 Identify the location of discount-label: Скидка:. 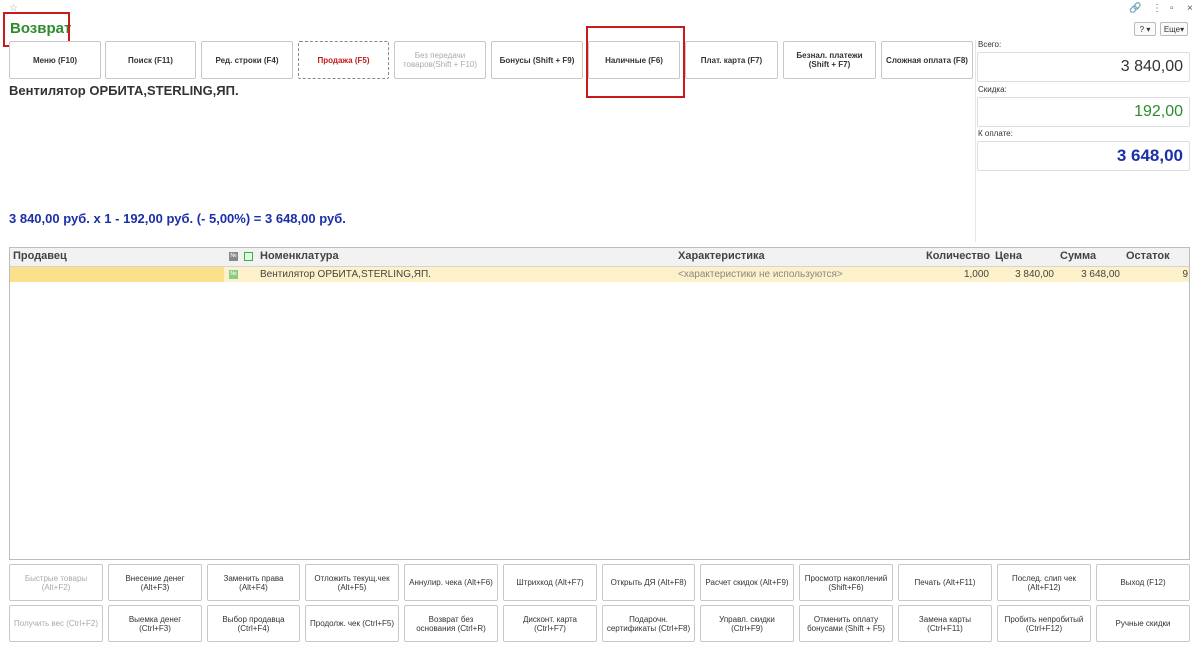
(992, 89).